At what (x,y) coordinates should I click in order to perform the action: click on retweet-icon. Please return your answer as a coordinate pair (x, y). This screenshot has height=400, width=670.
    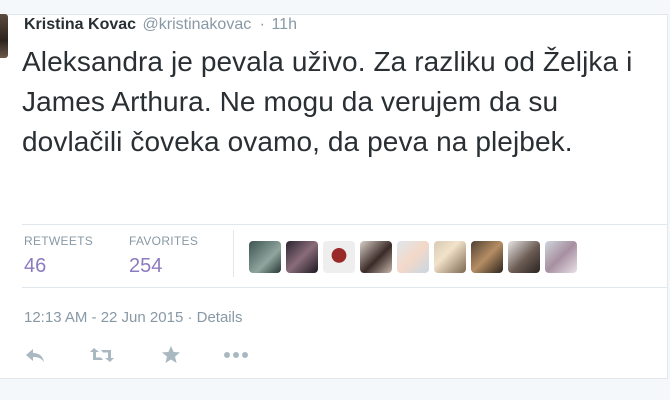
    Looking at the image, I should click on (102, 355).